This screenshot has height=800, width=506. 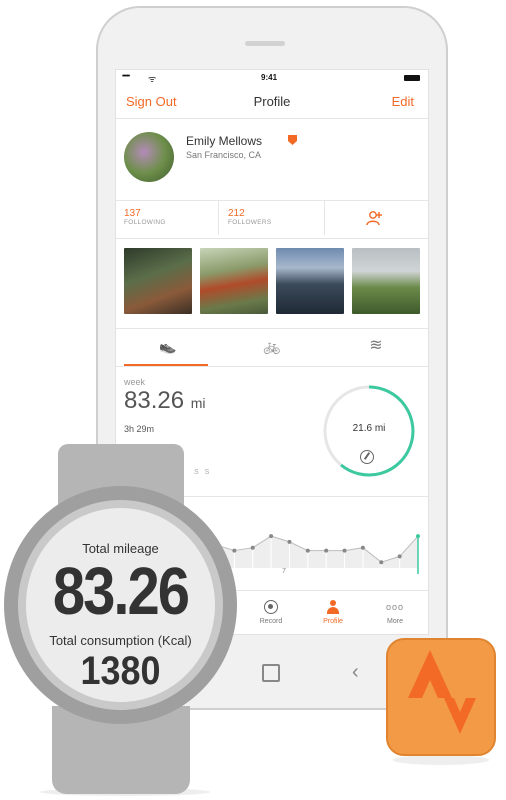 What do you see at coordinates (367, 457) in the screenshot?
I see `compass-icon` at bounding box center [367, 457].